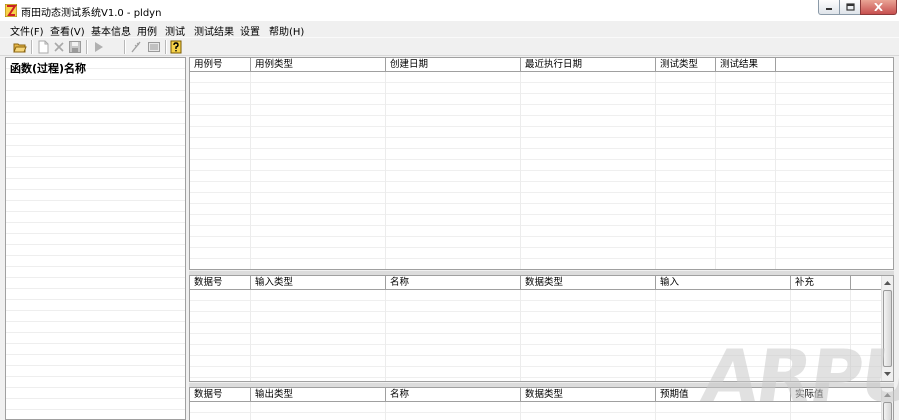  Describe the element at coordinates (67, 30) in the screenshot. I see `menu-view: 查看(V)` at that location.